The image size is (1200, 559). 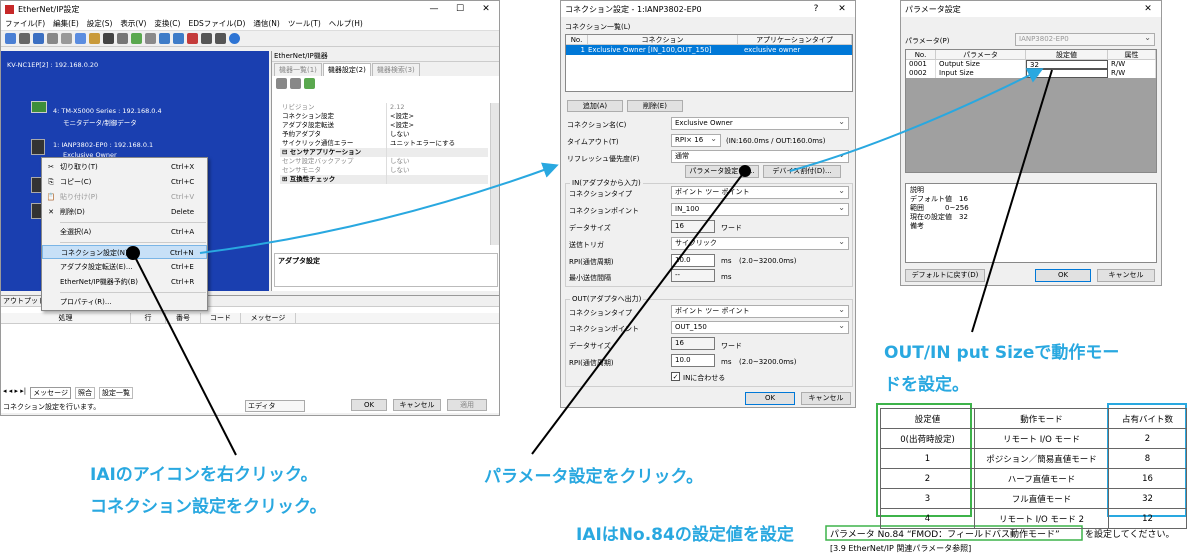 What do you see at coordinates (379, 208) in the screenshot?
I see `arrow-to-connection-dialog` at bounding box center [379, 208].